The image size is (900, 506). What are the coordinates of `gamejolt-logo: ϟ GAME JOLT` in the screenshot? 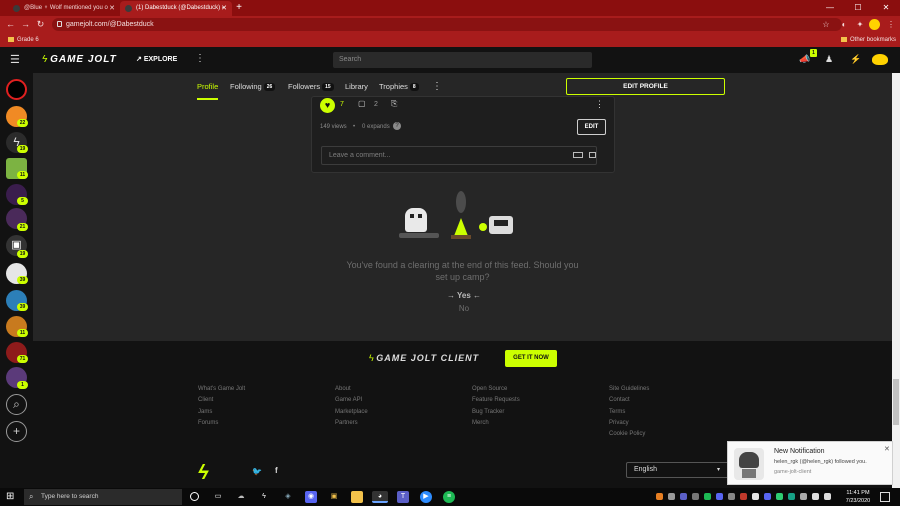 It's located at (79, 59).